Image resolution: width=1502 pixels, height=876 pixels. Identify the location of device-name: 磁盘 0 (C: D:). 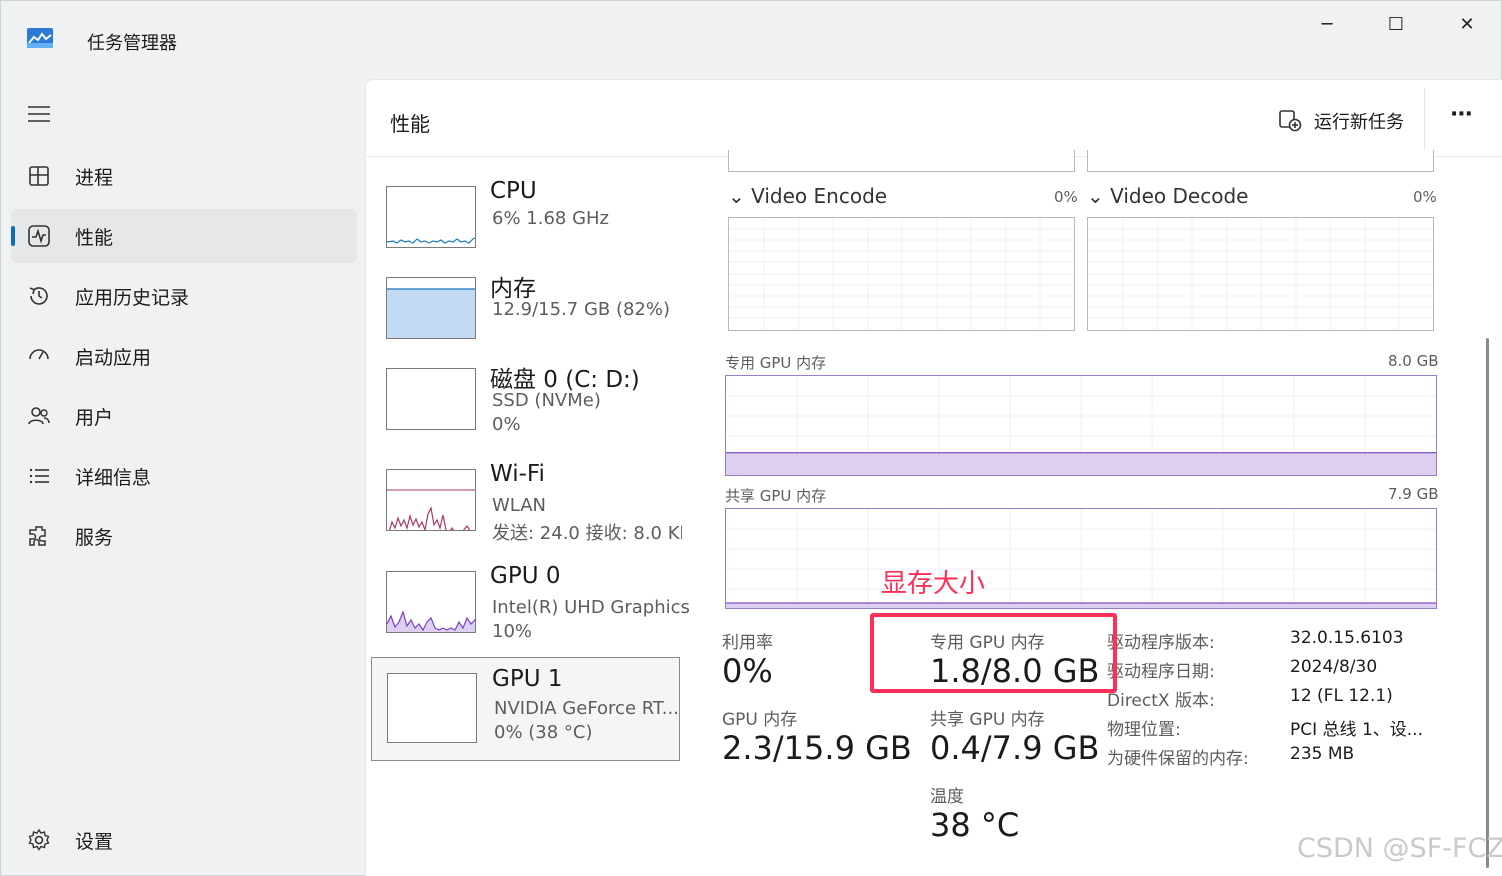
(565, 380).